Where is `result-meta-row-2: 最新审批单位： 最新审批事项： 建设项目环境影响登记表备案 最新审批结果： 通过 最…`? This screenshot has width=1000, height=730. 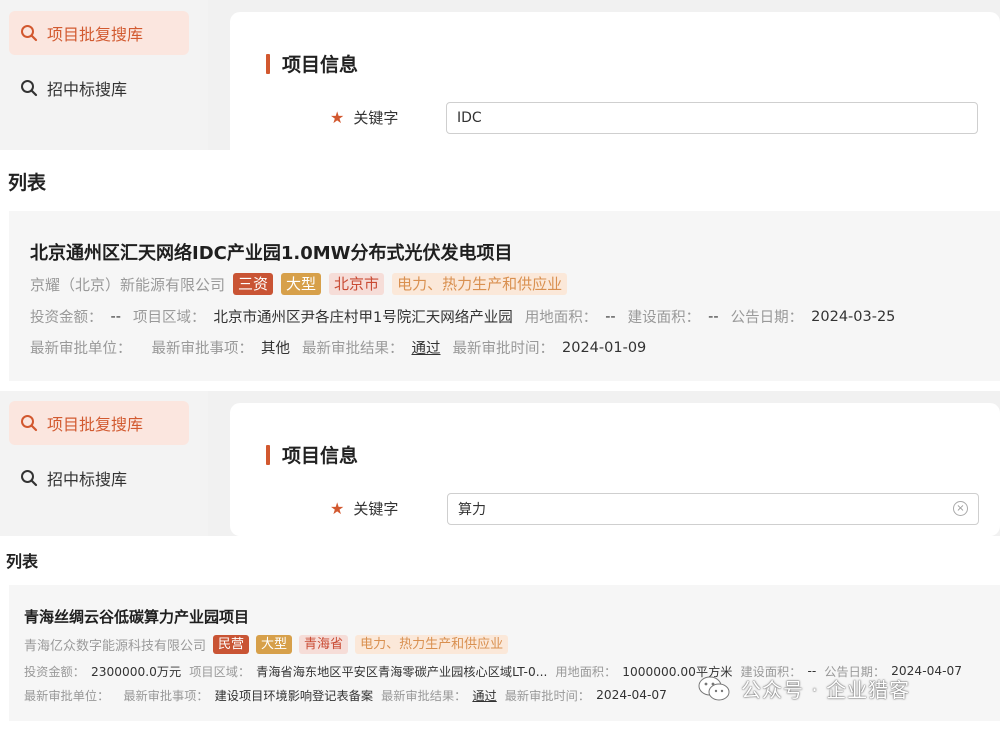
result-meta-row-2: 最新审批单位： 最新审批事项： 建设项目环境影响登记表备案 最新审批结果： 通过 最… is located at coordinates (345, 695).